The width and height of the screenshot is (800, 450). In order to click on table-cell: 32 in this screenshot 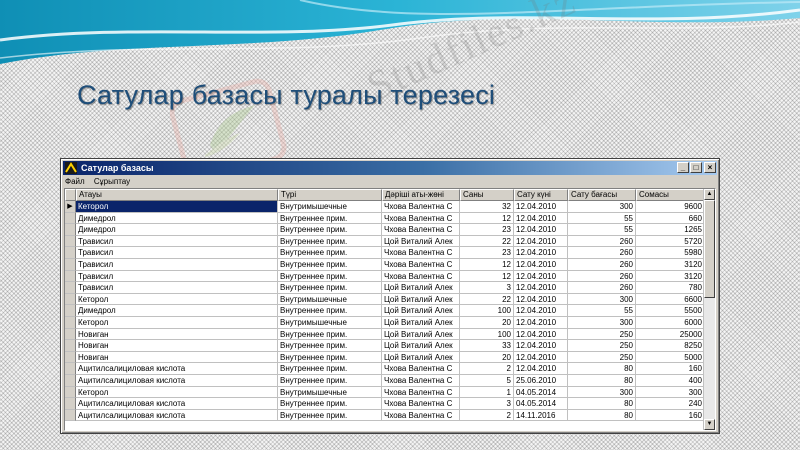, I will do `click(487, 207)`.